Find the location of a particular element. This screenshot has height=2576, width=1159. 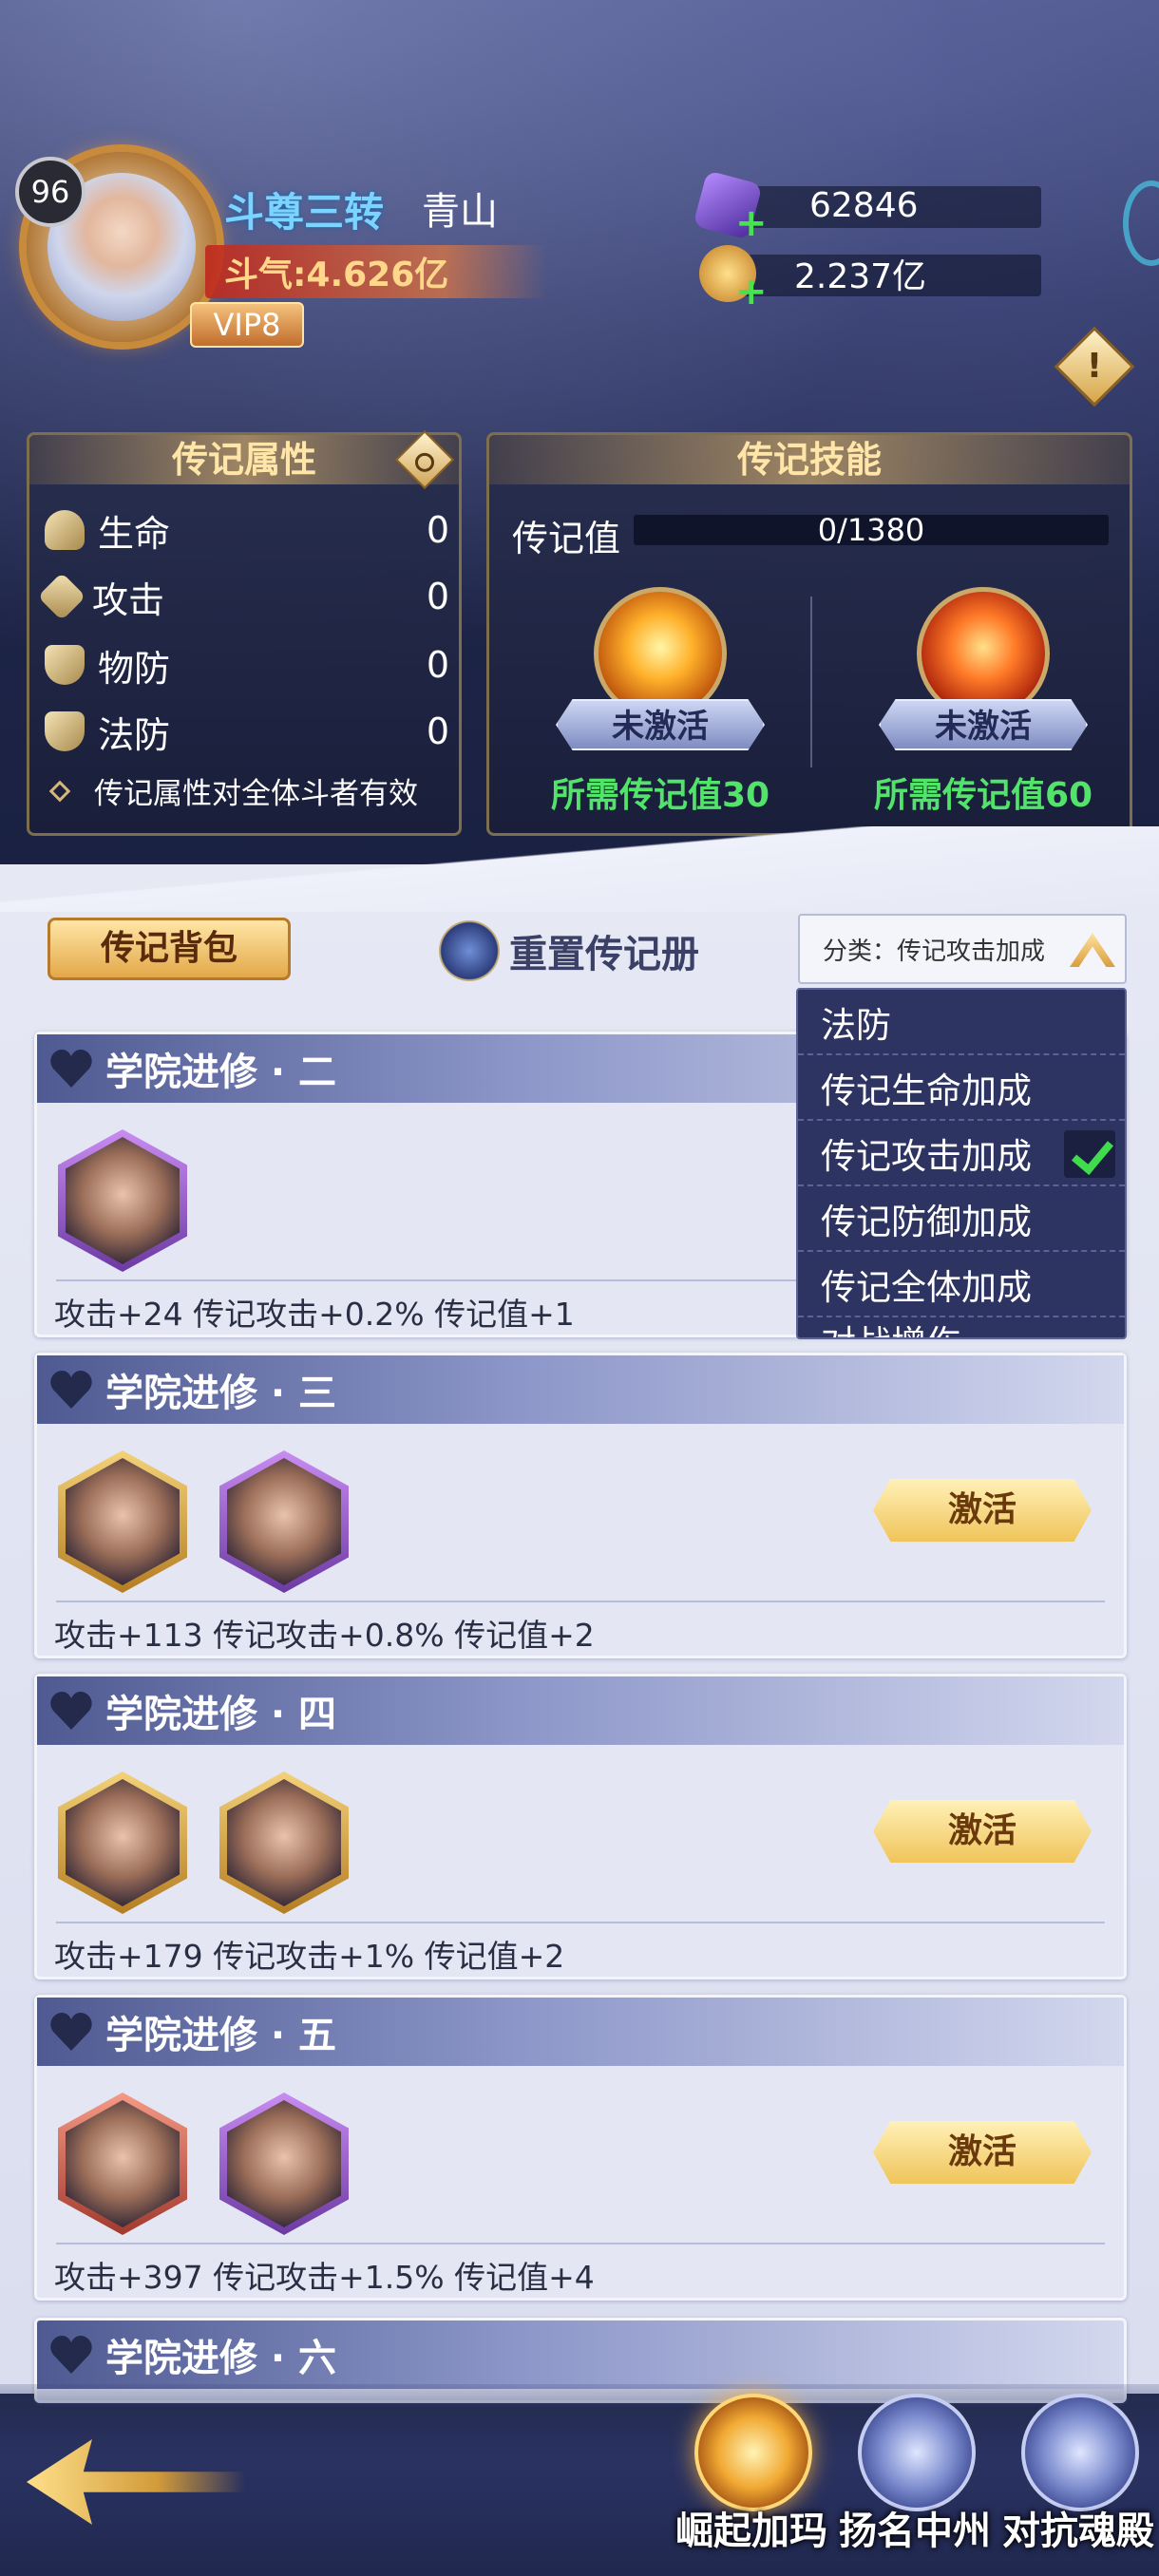

temple-icon is located at coordinates (753, 2452).